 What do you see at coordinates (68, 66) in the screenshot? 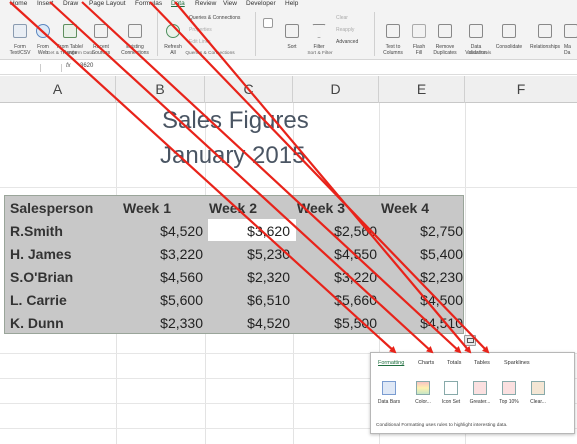
I see `fx-icon: fx` at bounding box center [68, 66].